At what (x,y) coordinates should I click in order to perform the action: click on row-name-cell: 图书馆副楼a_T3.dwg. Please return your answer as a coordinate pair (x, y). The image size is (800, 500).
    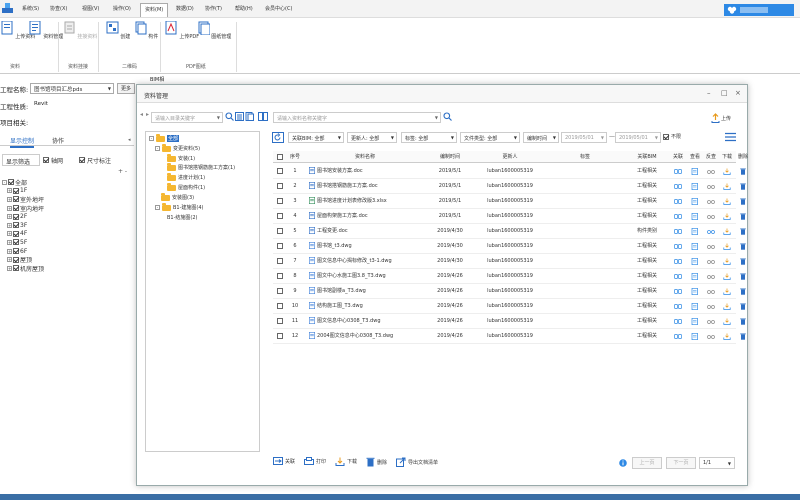
    Looking at the image, I should click on (367, 291).